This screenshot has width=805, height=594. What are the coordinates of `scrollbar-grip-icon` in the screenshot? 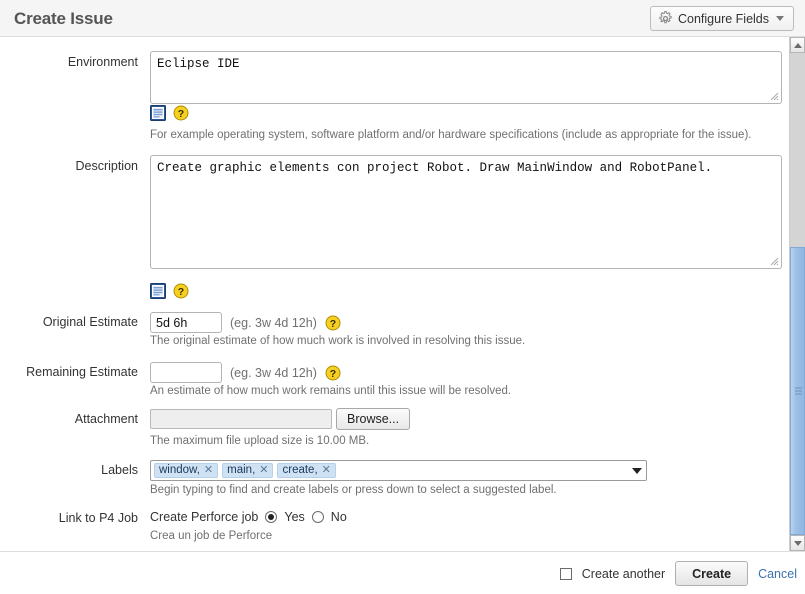 It's located at (798, 391).